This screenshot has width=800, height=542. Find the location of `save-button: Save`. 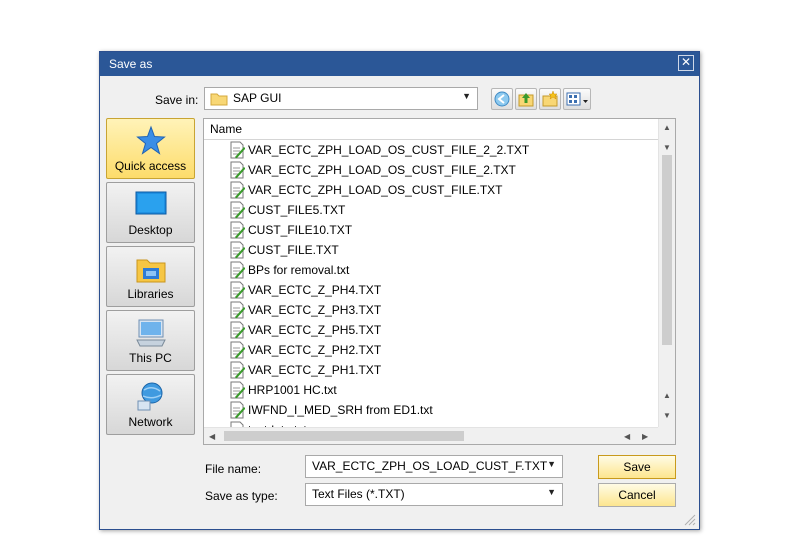

save-button: Save is located at coordinates (637, 467).